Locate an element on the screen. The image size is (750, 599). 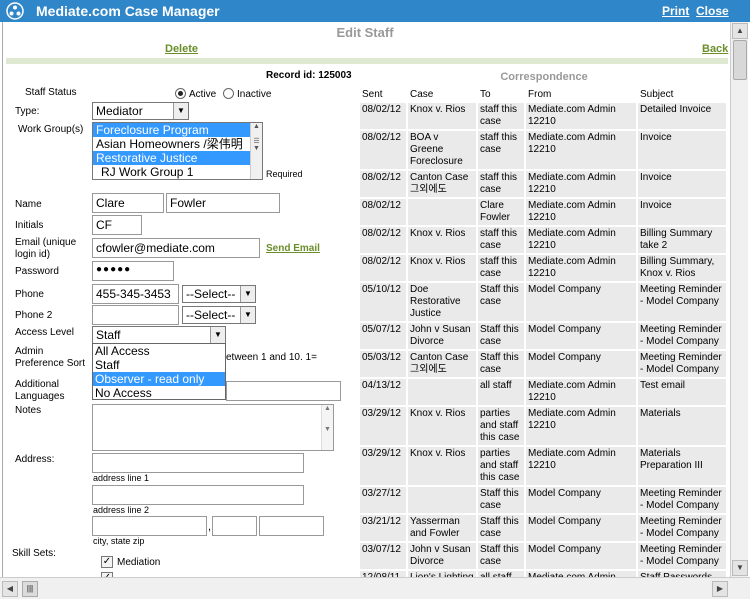
status-inactive-radio is located at coordinates (228, 93).